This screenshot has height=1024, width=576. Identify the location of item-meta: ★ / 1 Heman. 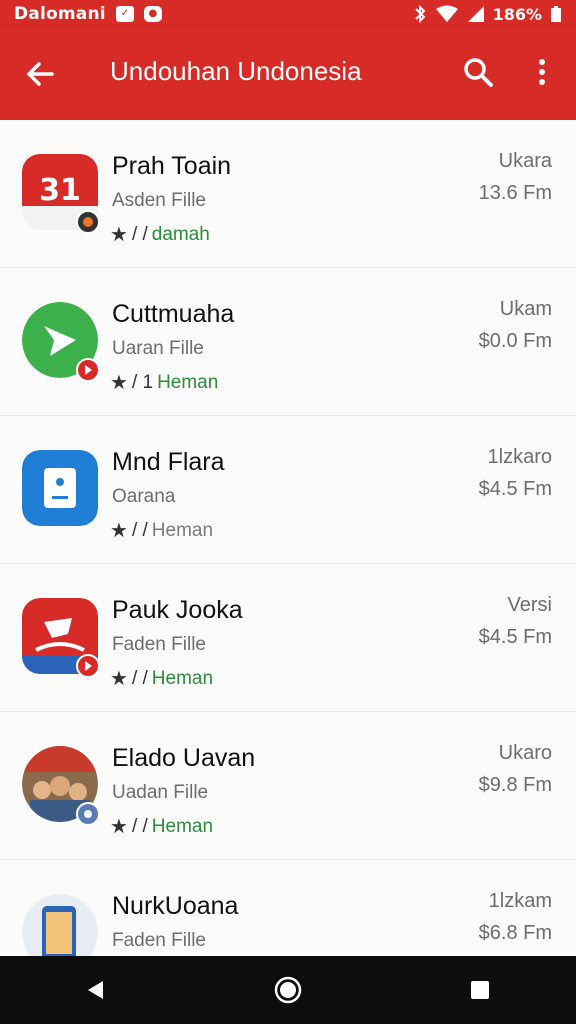
(164, 383).